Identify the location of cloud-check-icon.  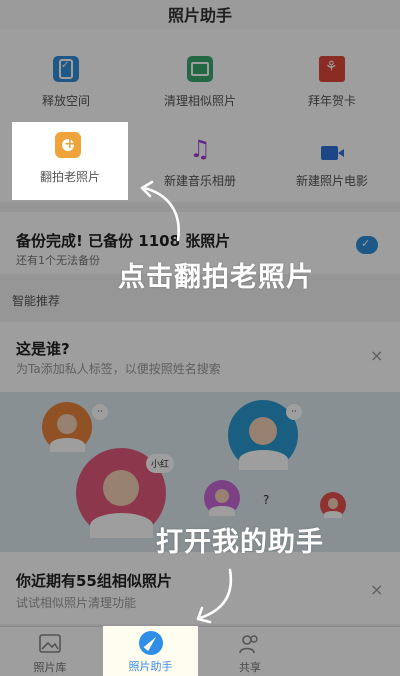
(367, 245).